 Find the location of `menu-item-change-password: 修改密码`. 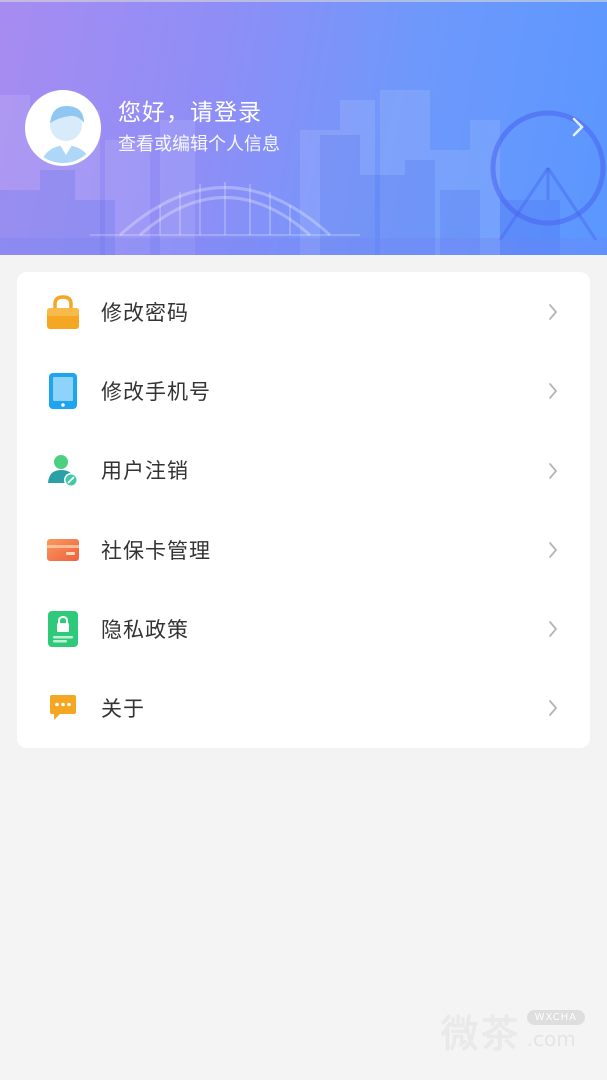

menu-item-change-password: 修改密码 is located at coordinates (303, 311).